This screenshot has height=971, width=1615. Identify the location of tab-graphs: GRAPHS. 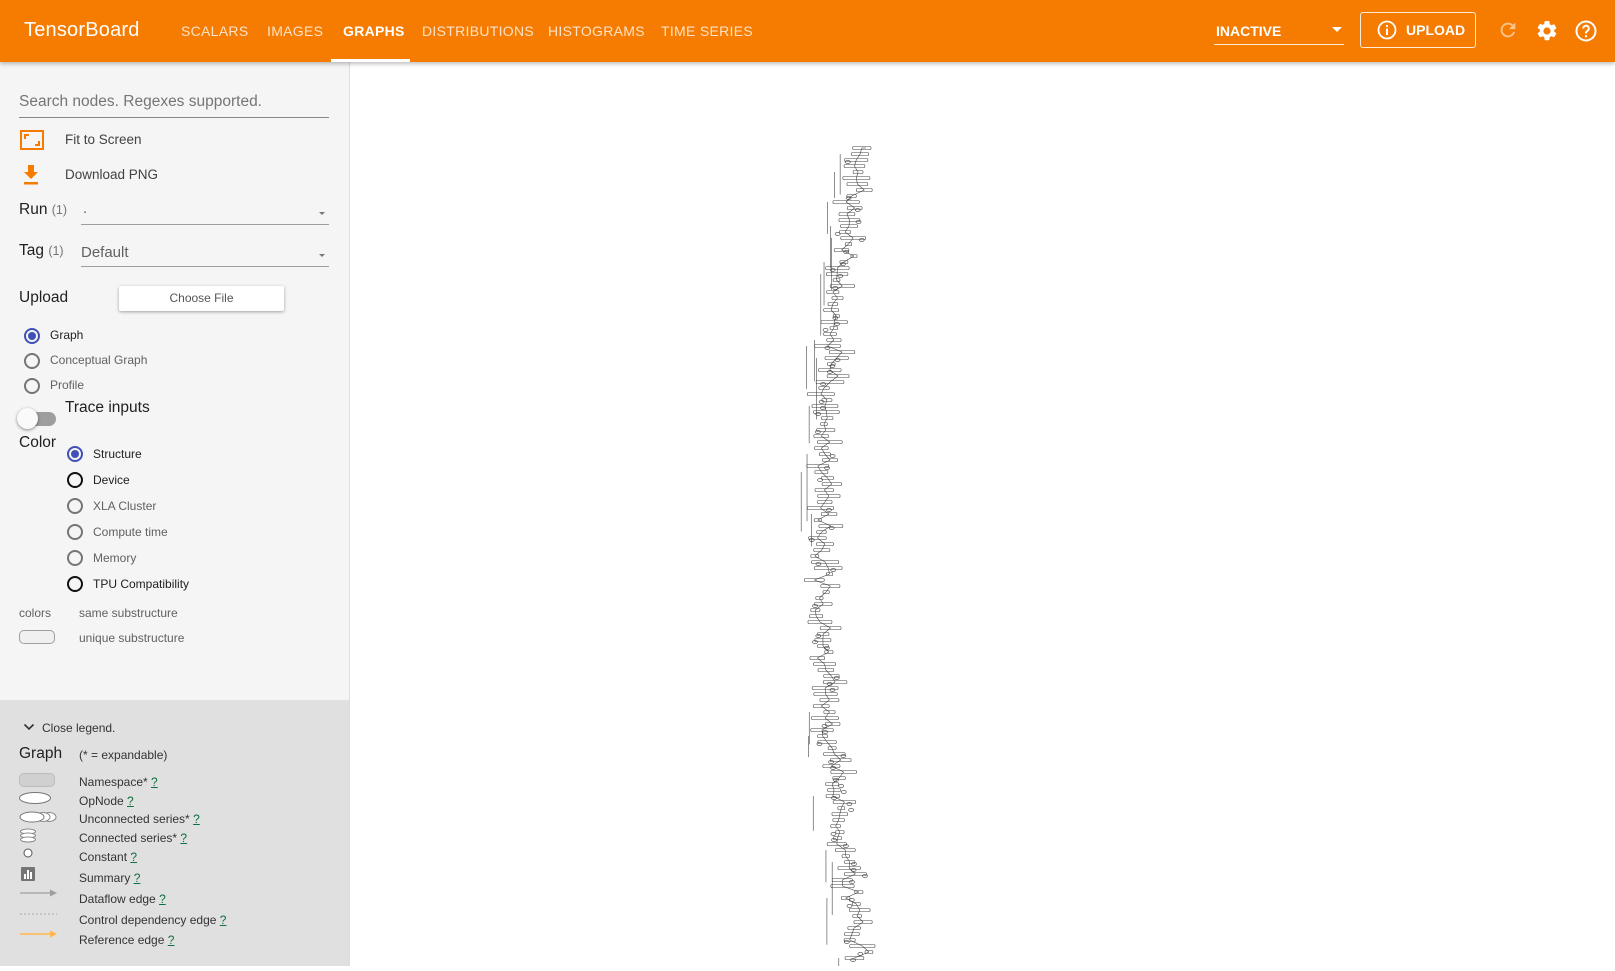
(374, 31).